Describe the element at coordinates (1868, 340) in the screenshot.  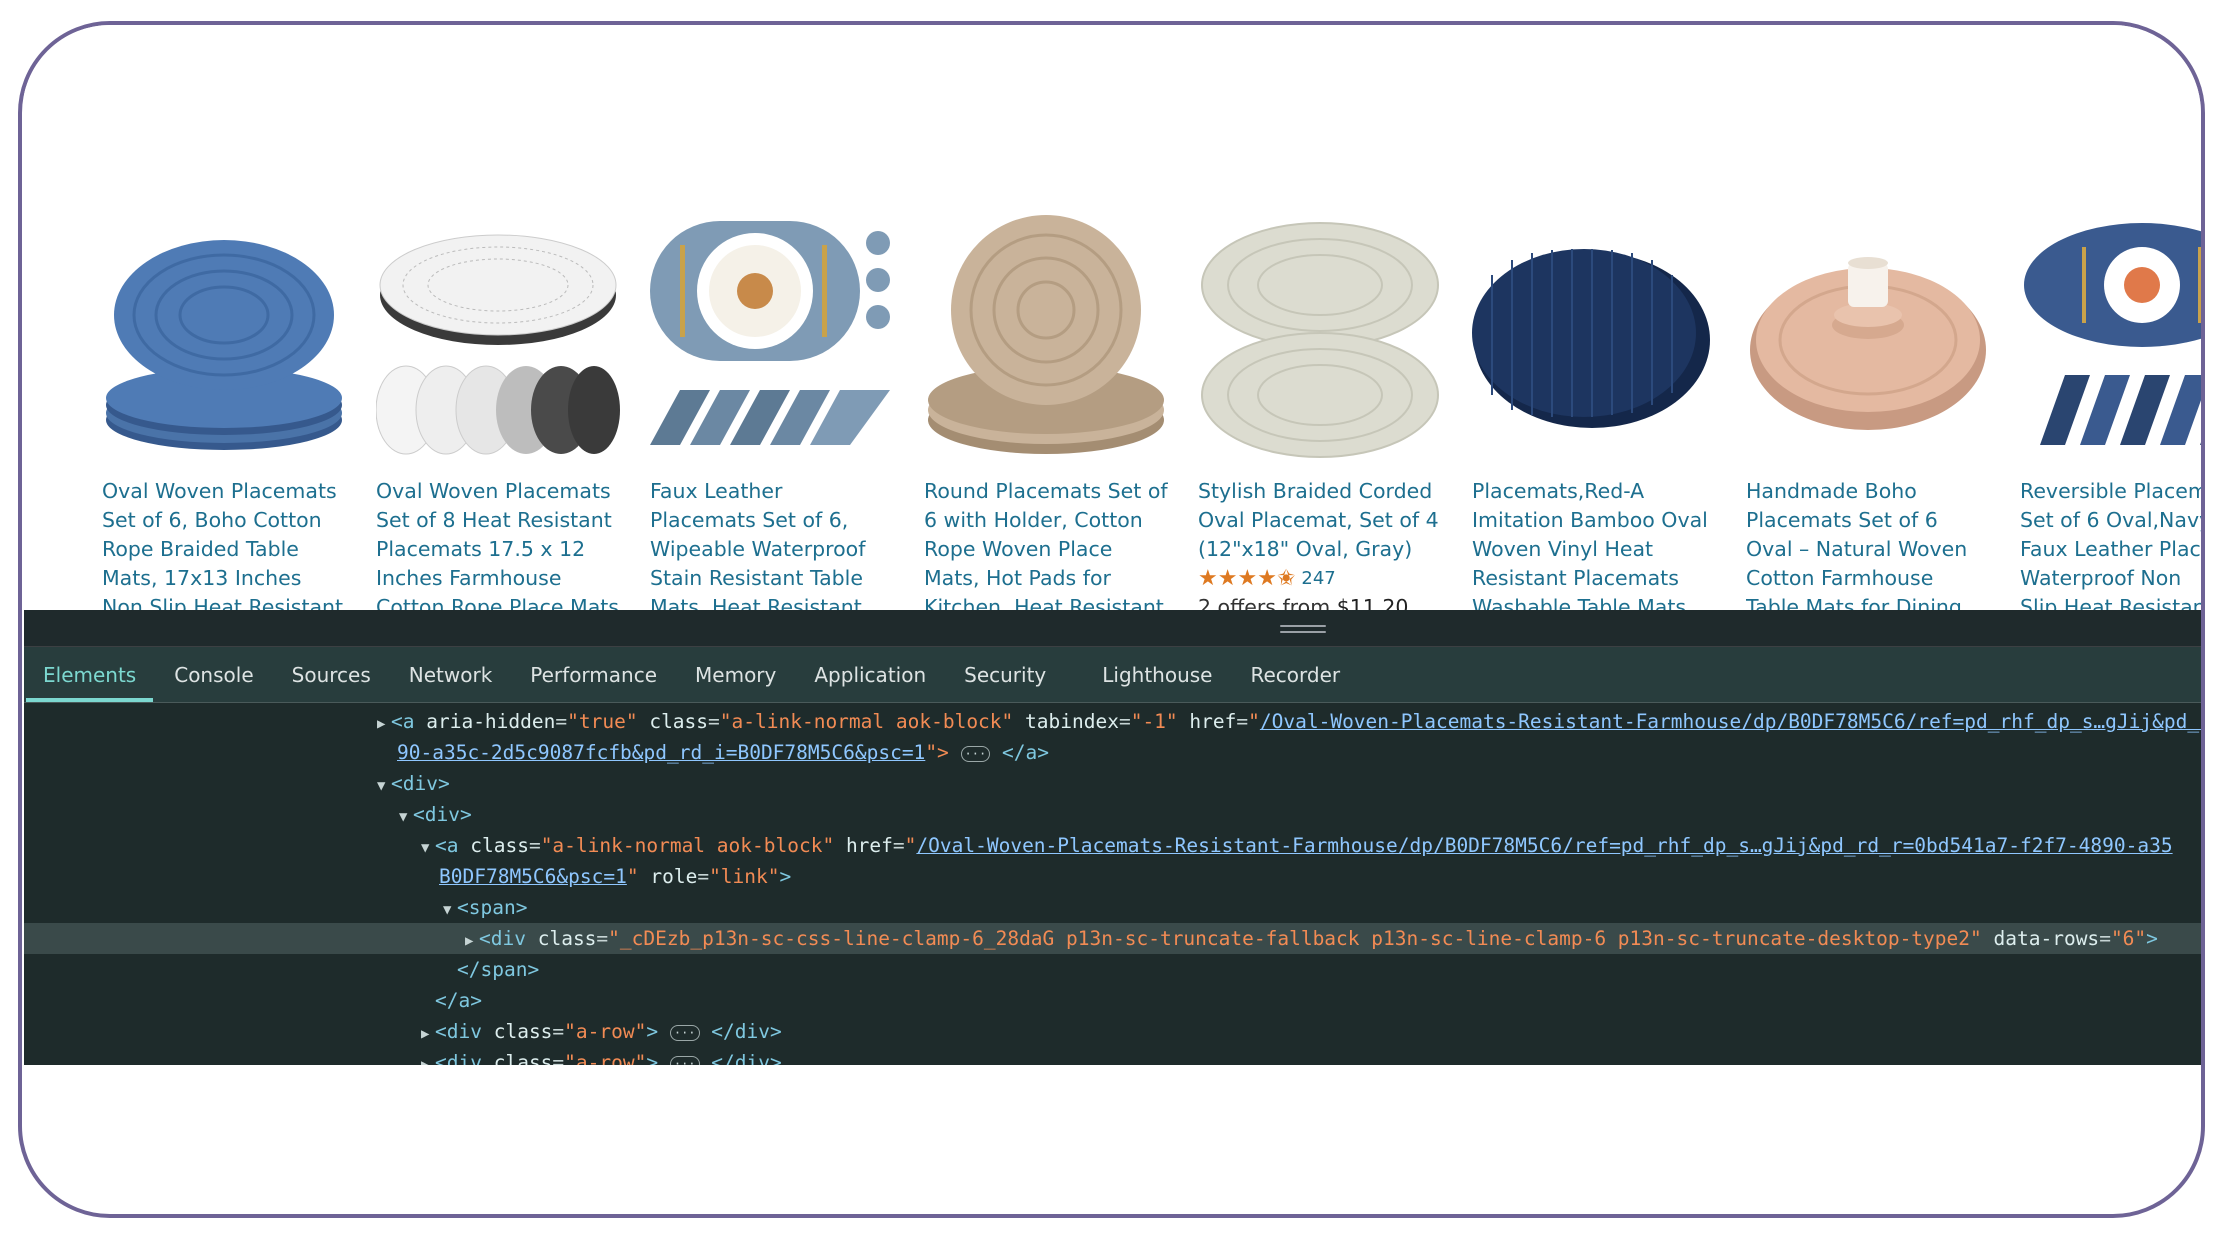
I see `pink-boho-placemats-with-cup-image` at that location.